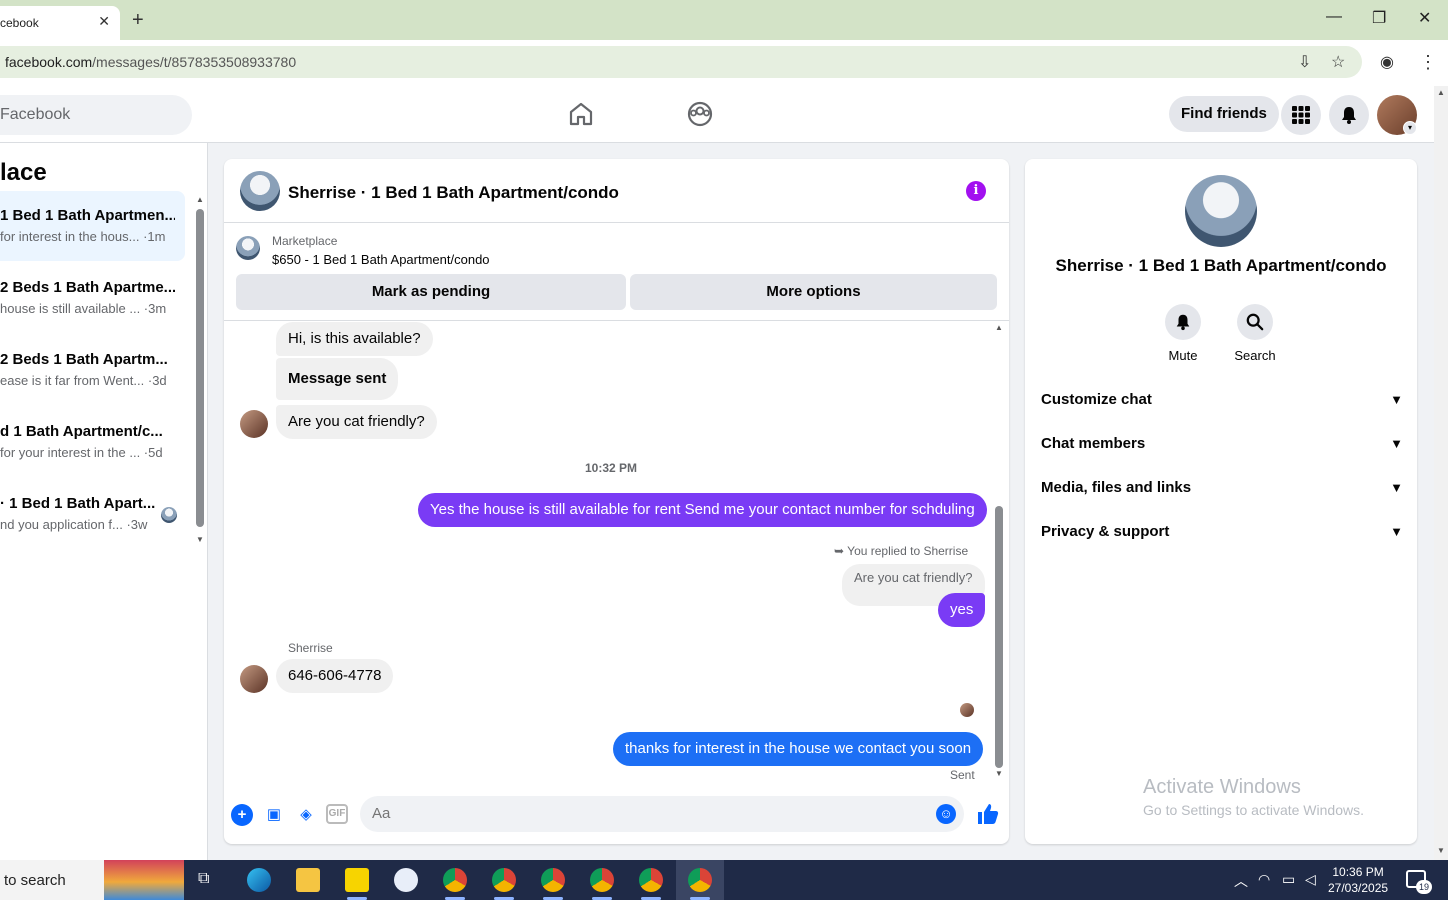  What do you see at coordinates (1338, 62) in the screenshot?
I see `bookmark-star-icon: ☆` at bounding box center [1338, 62].